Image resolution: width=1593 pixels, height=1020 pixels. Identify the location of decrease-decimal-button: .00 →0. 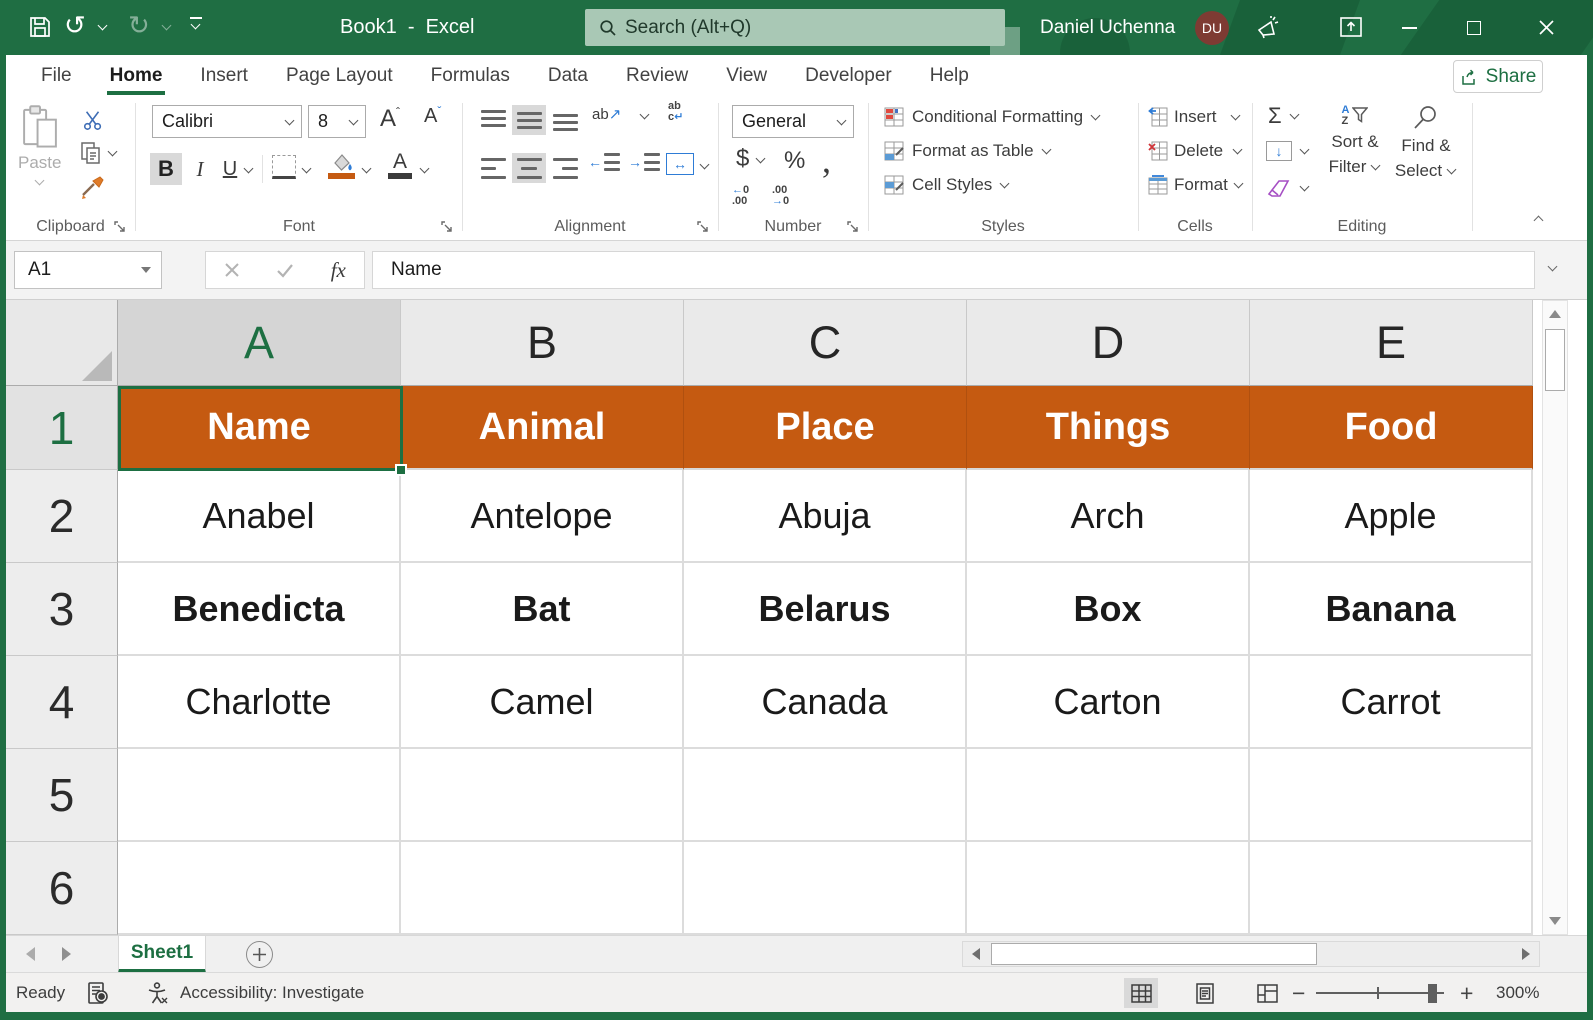
(780, 196).